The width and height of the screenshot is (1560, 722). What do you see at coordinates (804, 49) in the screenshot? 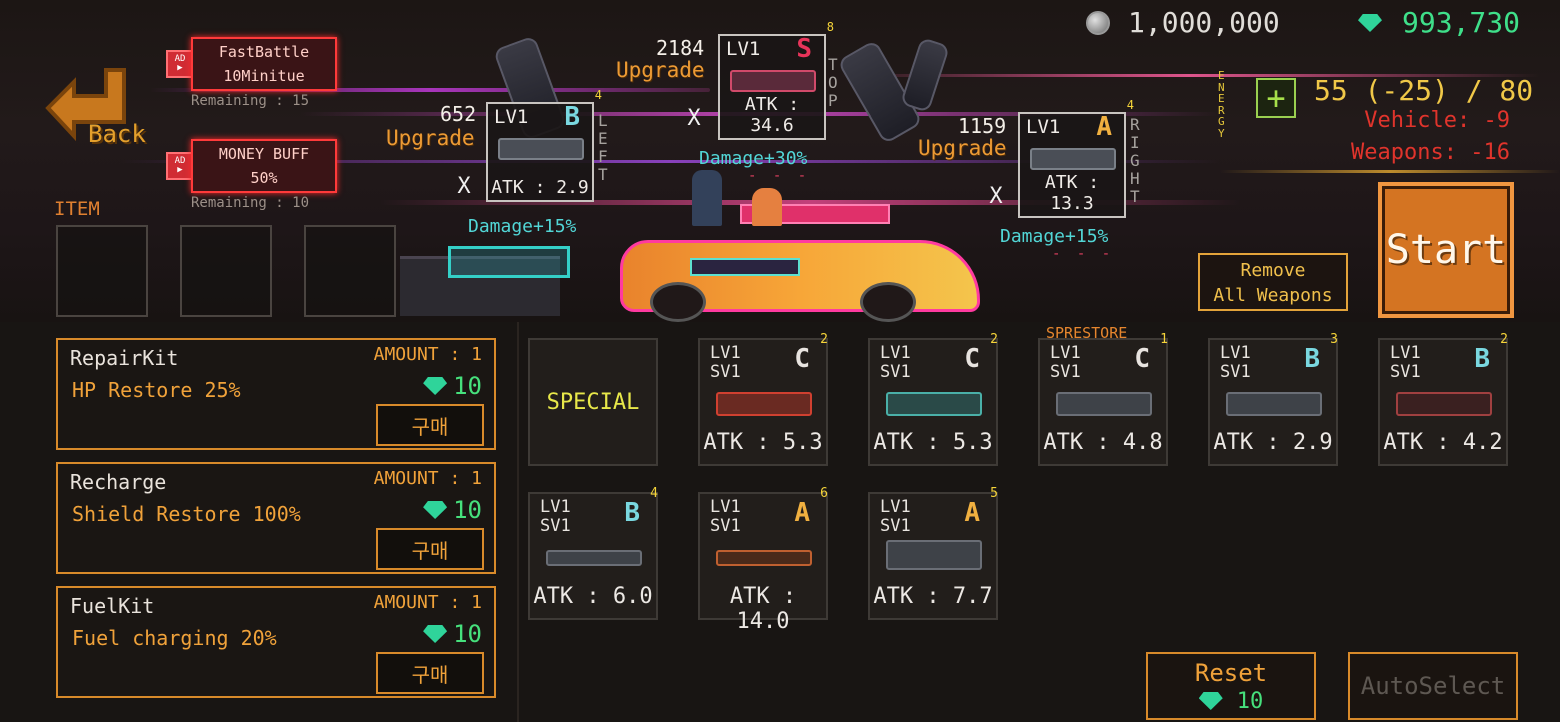
I see `weapon-grade: S` at bounding box center [804, 49].